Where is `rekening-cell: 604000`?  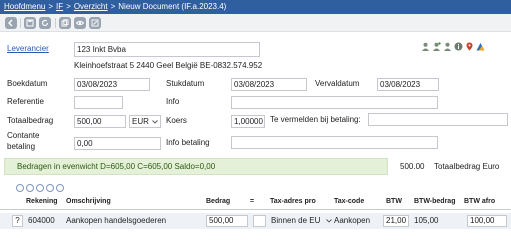
rekening-cell: 604000 is located at coordinates (41, 220).